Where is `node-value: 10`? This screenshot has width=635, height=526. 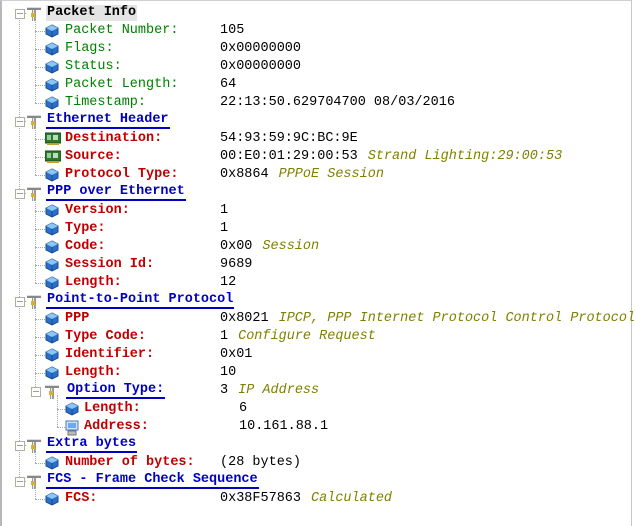 node-value: 10 is located at coordinates (228, 373).